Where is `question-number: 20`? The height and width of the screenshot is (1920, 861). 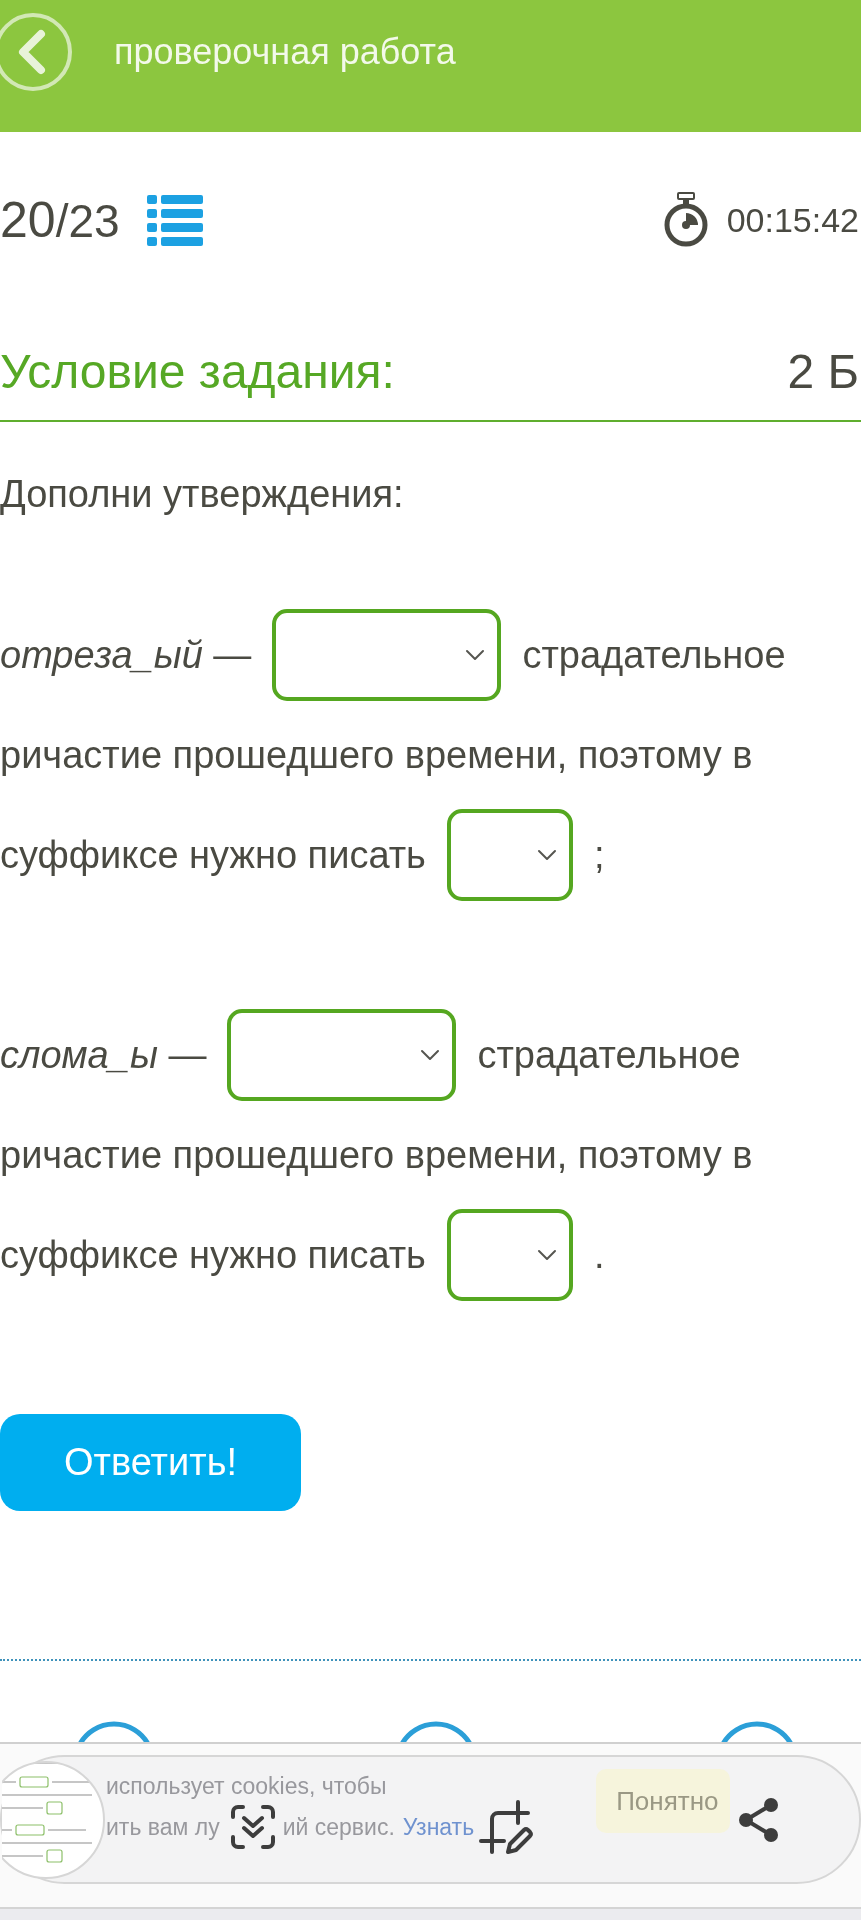 question-number: 20 is located at coordinates (28, 220).